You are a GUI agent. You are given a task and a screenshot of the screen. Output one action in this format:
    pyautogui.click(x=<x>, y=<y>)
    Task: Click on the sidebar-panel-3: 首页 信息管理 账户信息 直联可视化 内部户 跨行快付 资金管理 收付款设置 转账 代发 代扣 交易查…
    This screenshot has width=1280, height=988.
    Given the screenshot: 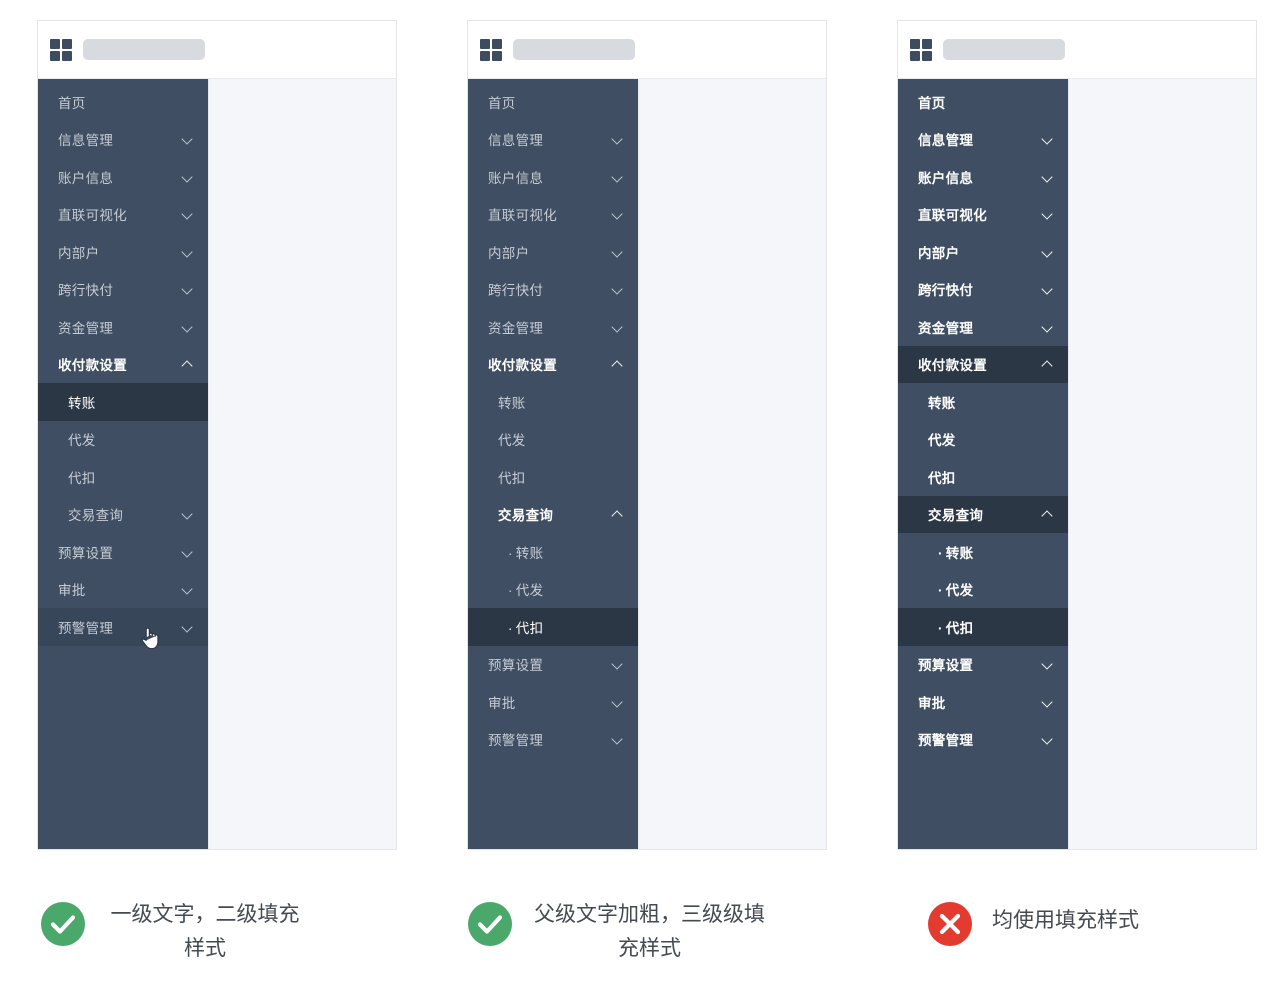 What is the action you would take?
    pyautogui.click(x=983, y=464)
    